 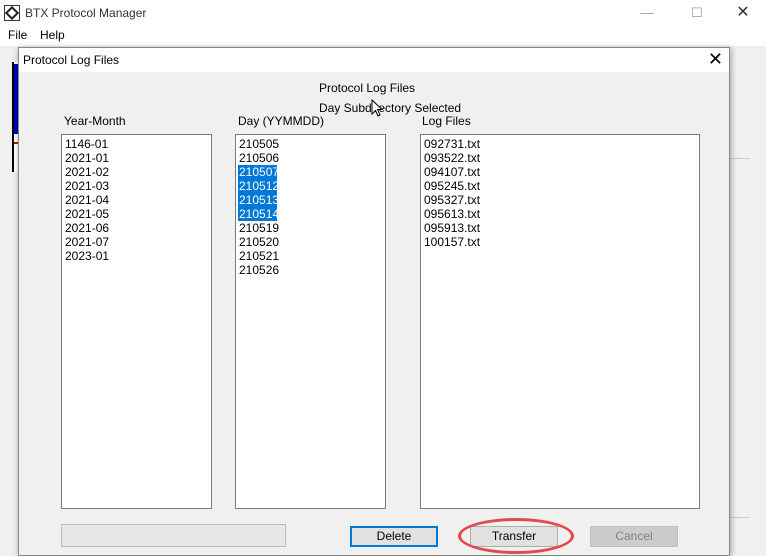 What do you see at coordinates (137, 214) in the screenshot?
I see `year-month-item: 2021-05` at bounding box center [137, 214].